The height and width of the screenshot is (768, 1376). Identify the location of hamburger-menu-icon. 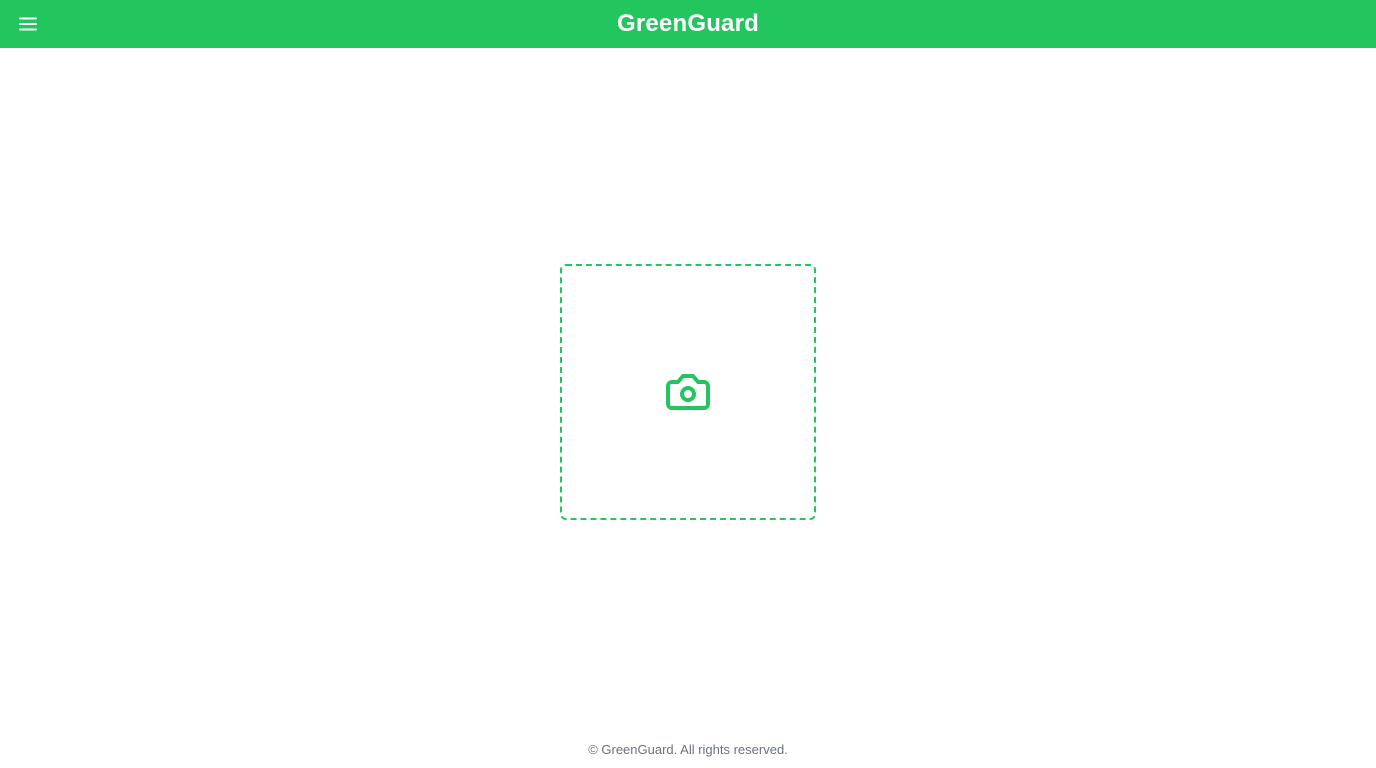
(28, 24).